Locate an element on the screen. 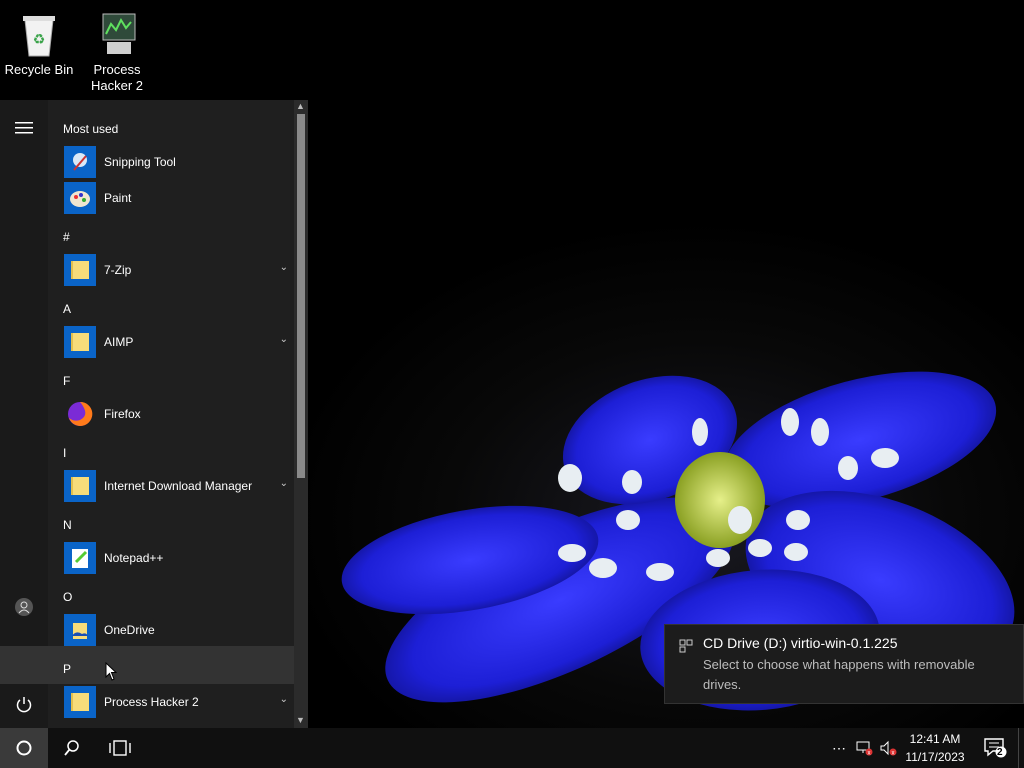  group-letter-p: P is located at coordinates (67, 669).